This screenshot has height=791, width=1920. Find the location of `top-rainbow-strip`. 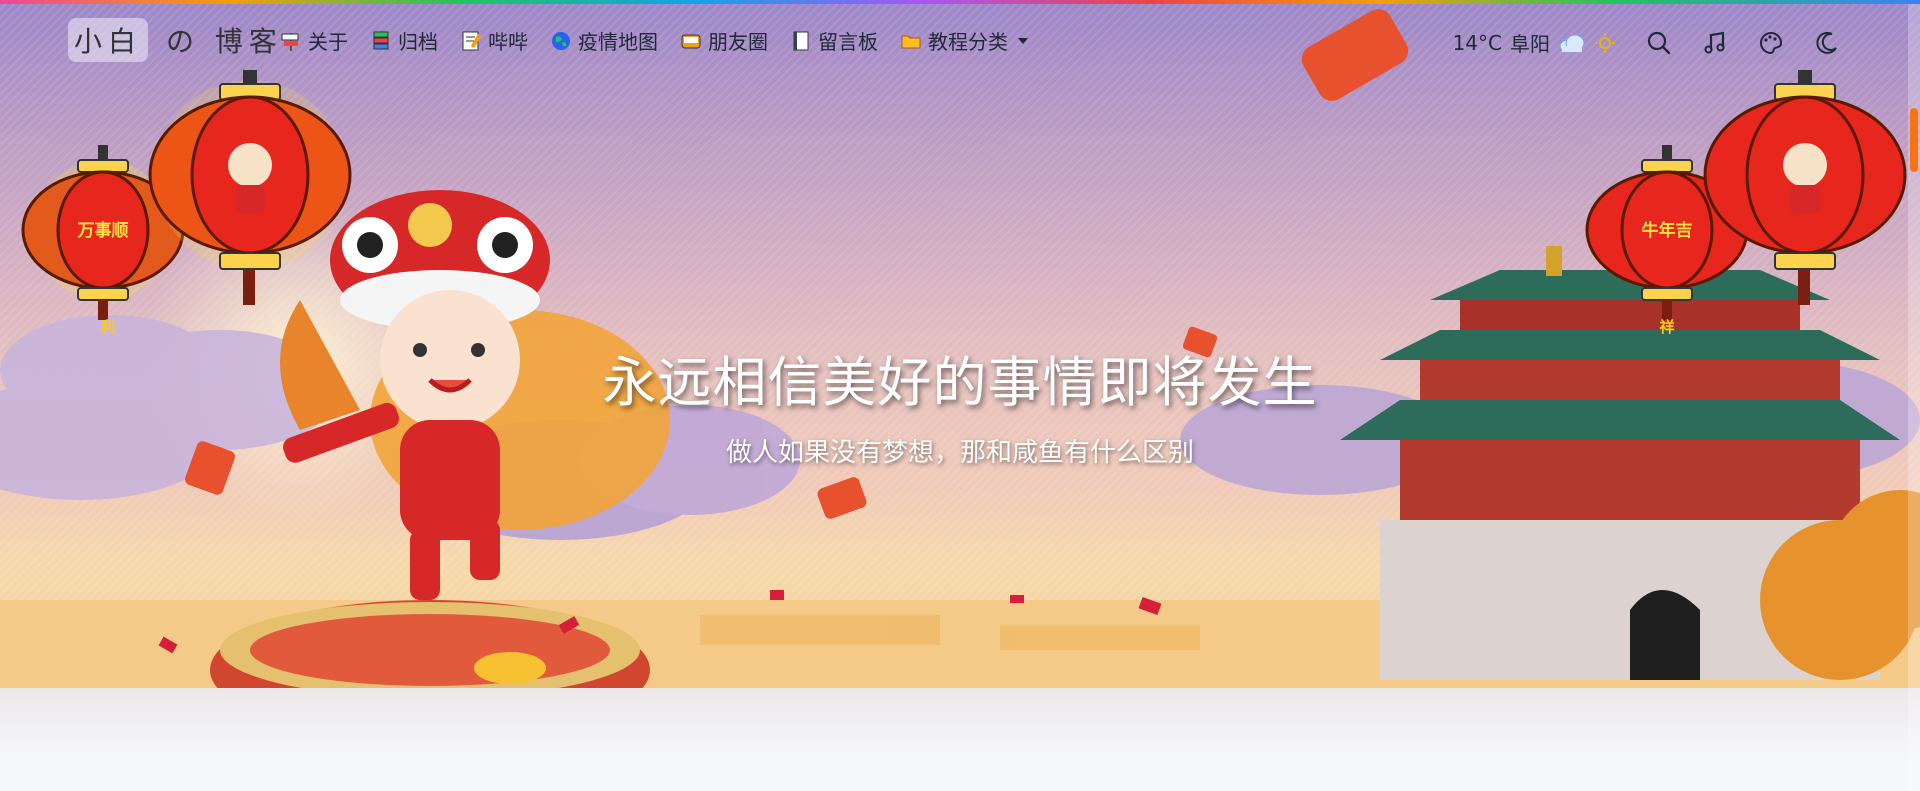

top-rainbow-strip is located at coordinates (960, 2).